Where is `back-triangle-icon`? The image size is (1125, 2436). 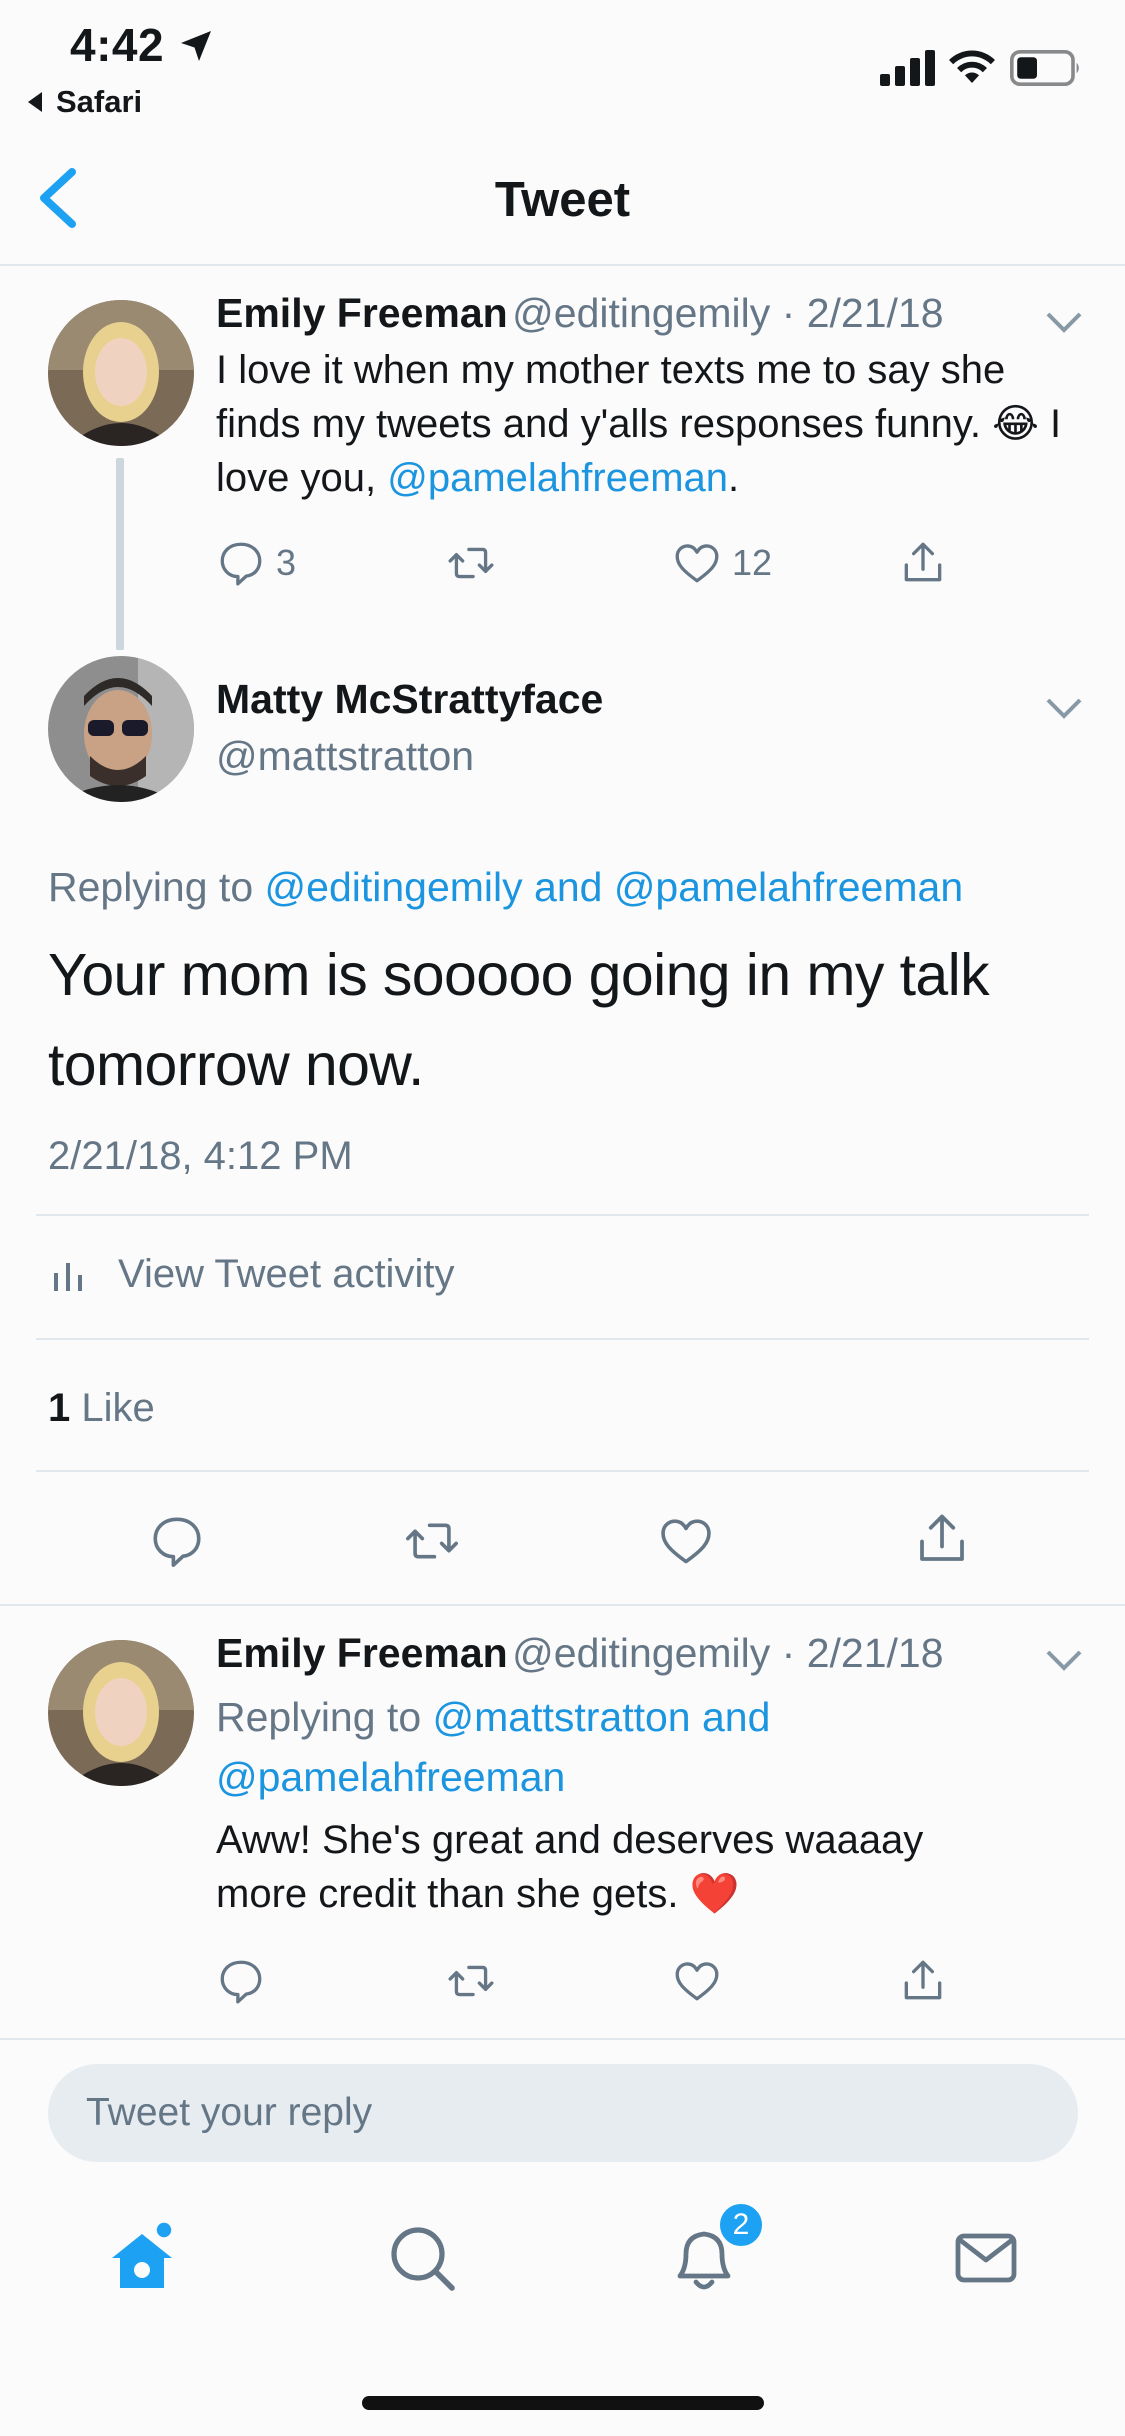 back-triangle-icon is located at coordinates (35, 102).